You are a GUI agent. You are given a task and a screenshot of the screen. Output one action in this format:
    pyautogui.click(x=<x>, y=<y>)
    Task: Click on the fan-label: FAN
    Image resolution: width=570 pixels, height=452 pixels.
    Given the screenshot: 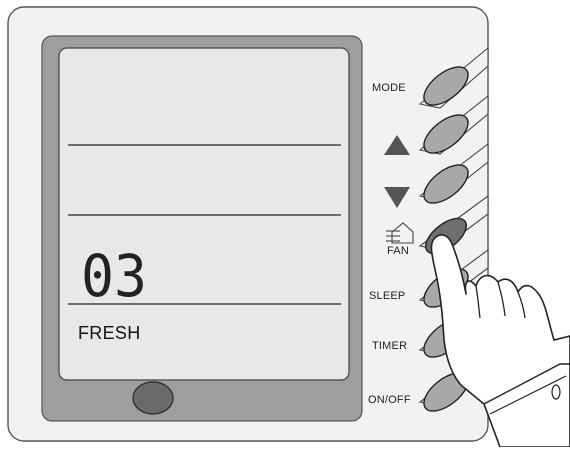 What is the action you would take?
    pyautogui.click(x=398, y=251)
    